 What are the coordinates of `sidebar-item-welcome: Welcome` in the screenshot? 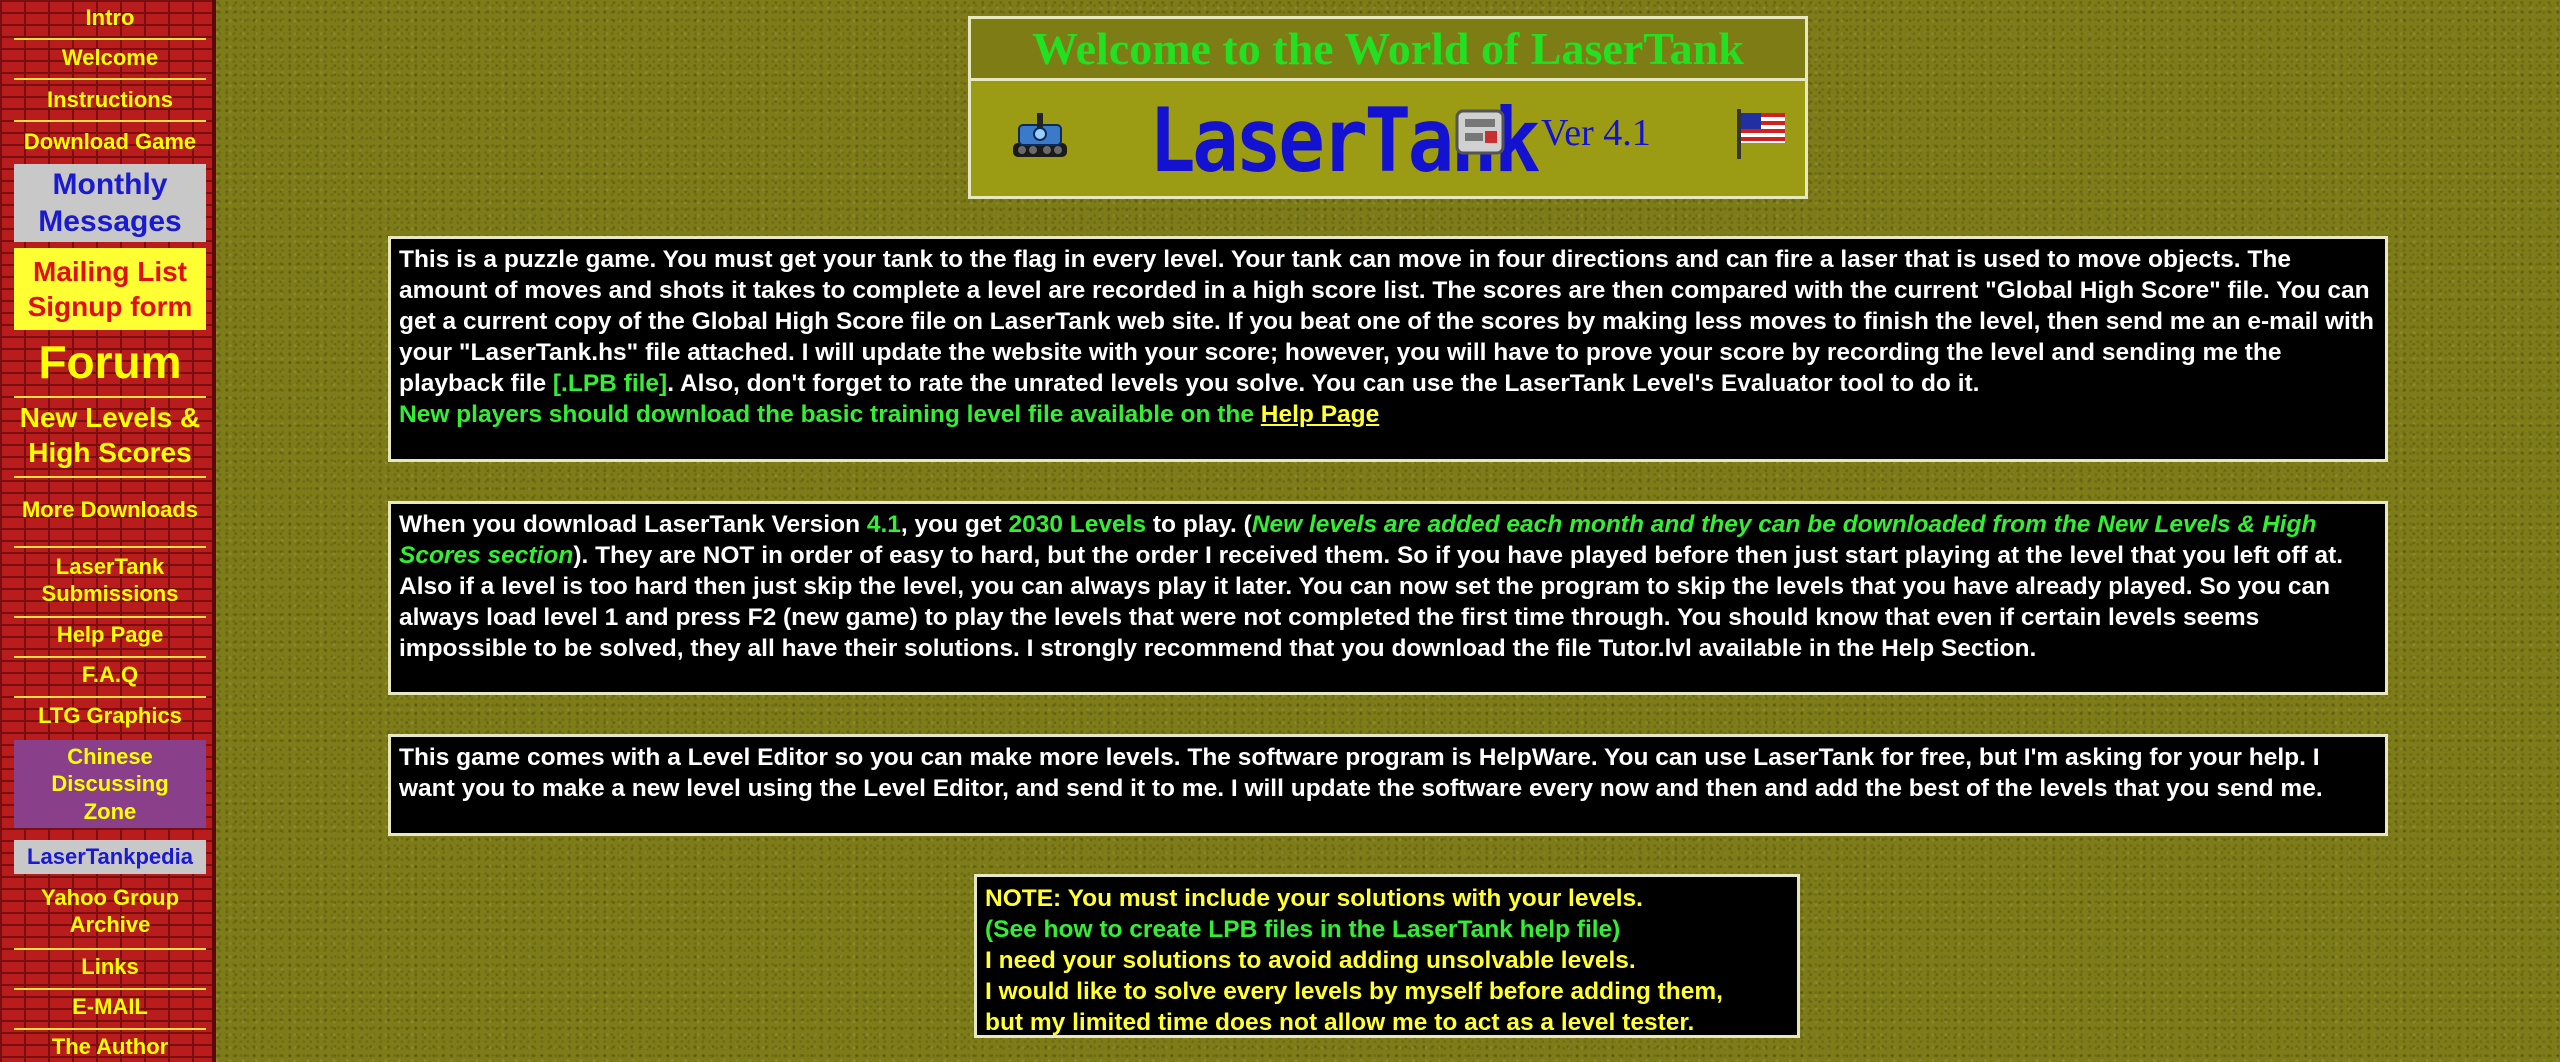 It's located at (110, 58).